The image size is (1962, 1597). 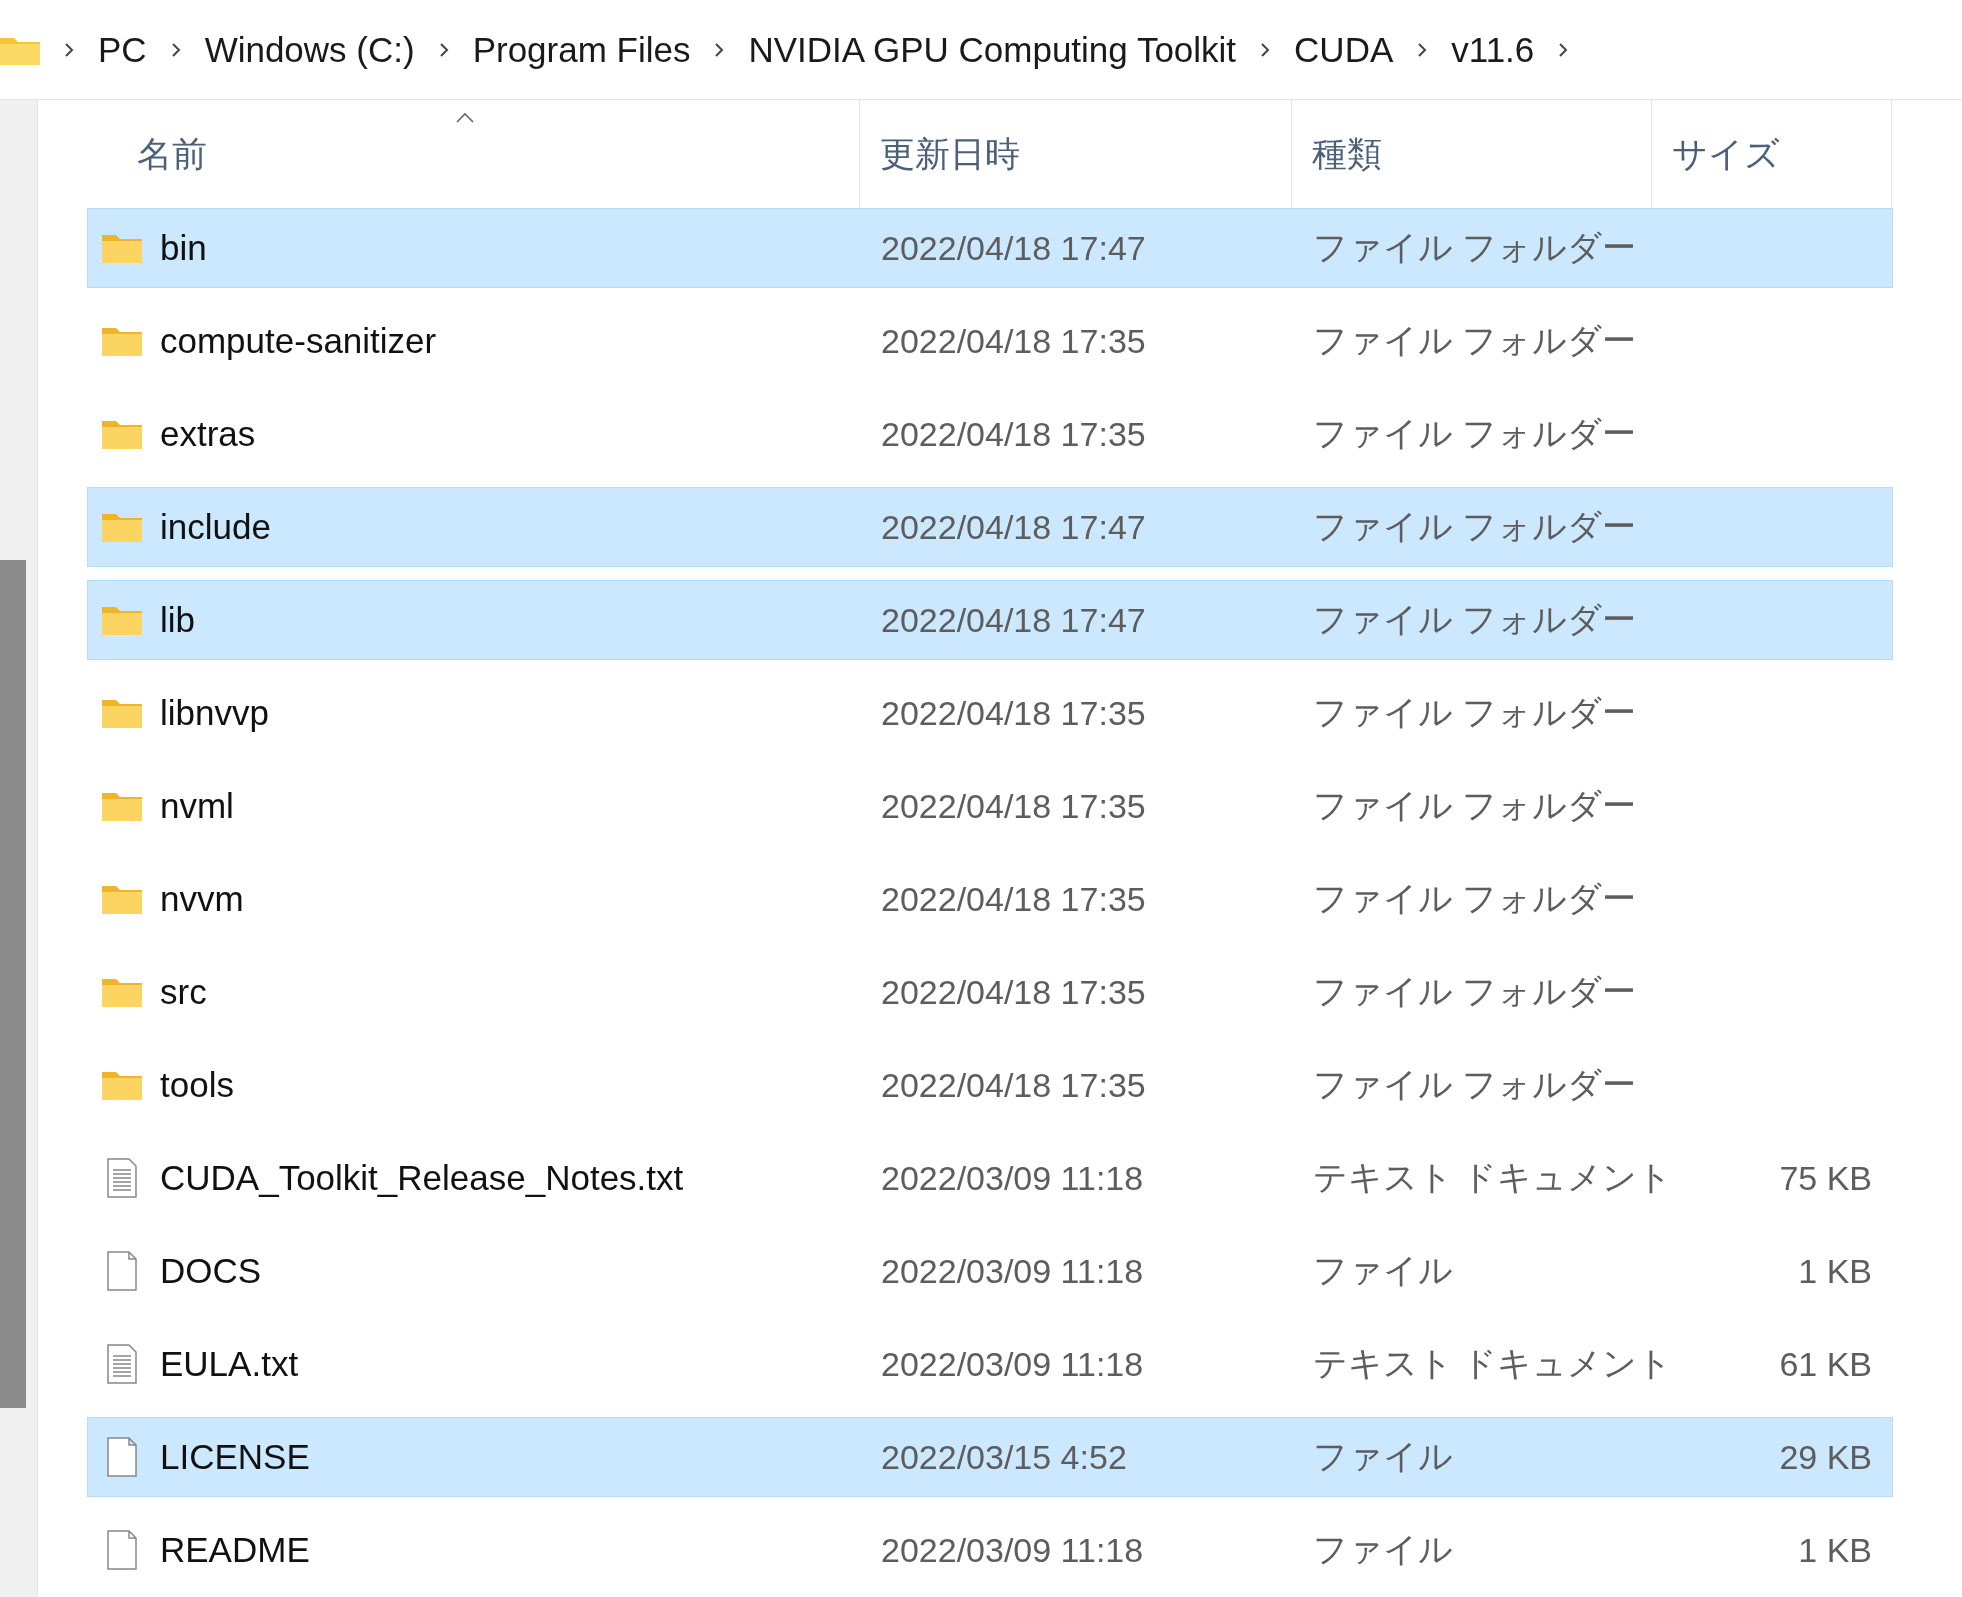 I want to click on file-name: LICENSE, so click(x=235, y=1457).